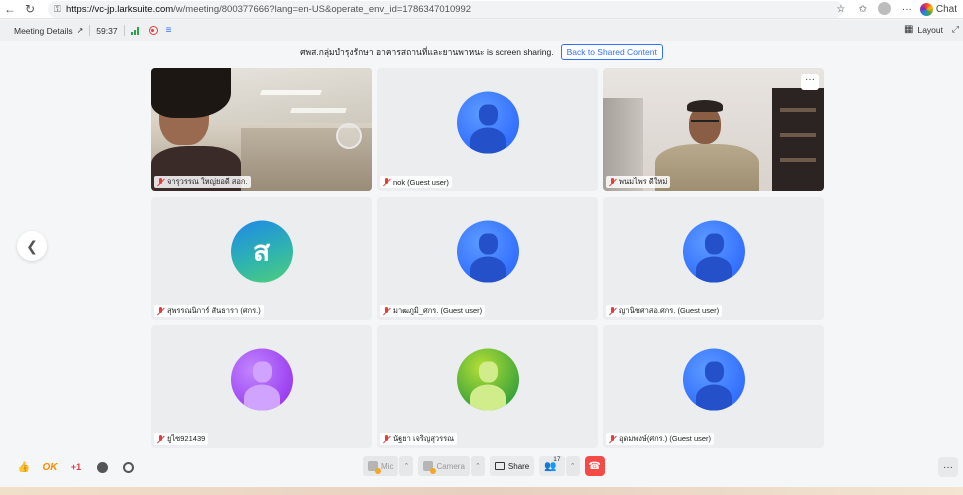 This screenshot has width=963, height=495. Describe the element at coordinates (518, 466) in the screenshot. I see `share-label: Share` at that location.